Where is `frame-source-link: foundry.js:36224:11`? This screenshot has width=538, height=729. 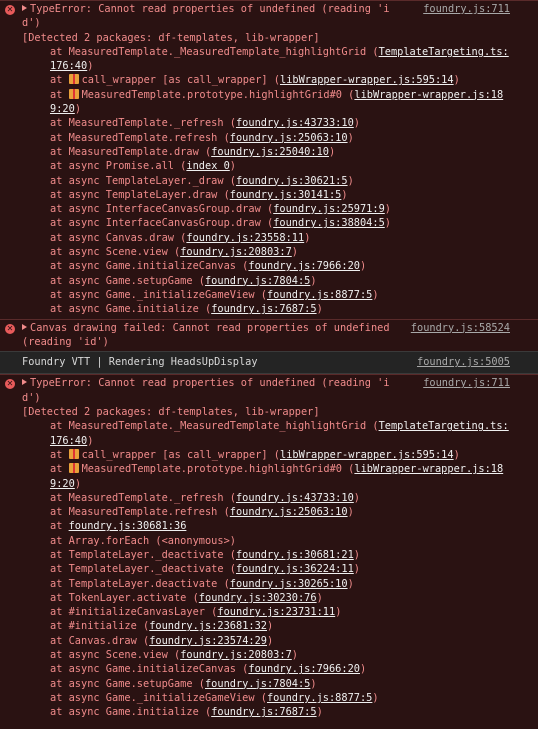
frame-source-link: foundry.js:36224:11 is located at coordinates (295, 569).